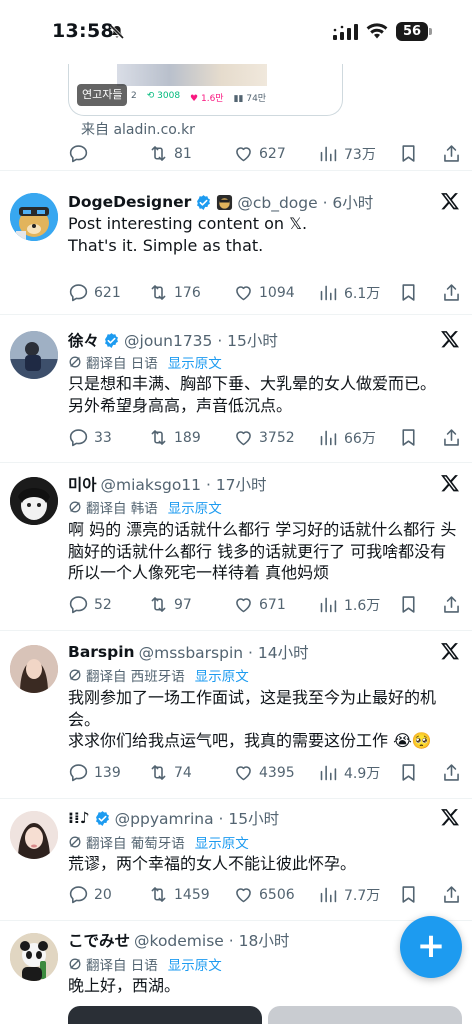 Image resolution: width=472 pixels, height=1024 pixels. Describe the element at coordinates (328, 438) in the screenshot. I see `views-icon` at that location.